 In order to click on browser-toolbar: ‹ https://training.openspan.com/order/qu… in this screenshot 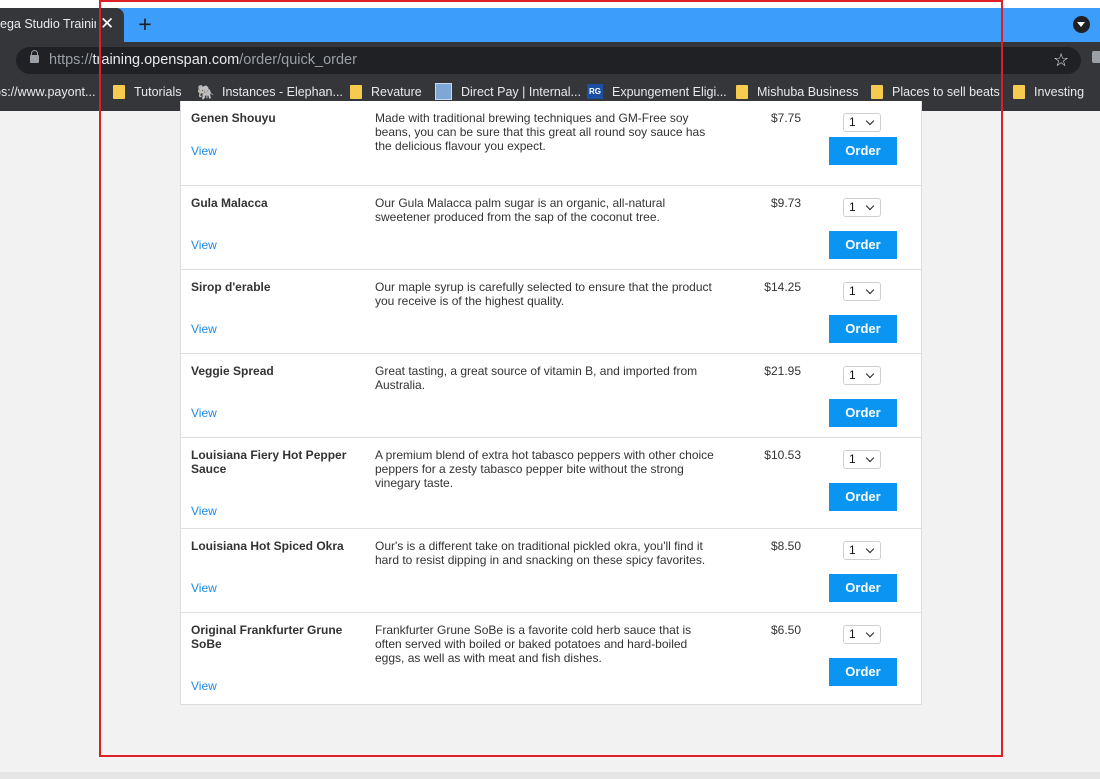, I will do `click(550, 60)`.